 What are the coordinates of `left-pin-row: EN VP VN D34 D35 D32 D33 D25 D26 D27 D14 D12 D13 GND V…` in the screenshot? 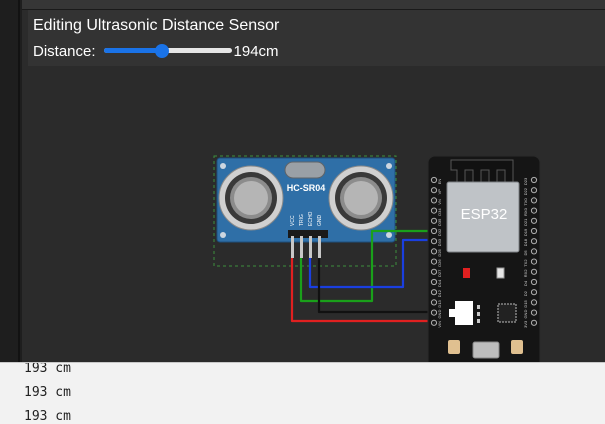 It's located at (436, 252).